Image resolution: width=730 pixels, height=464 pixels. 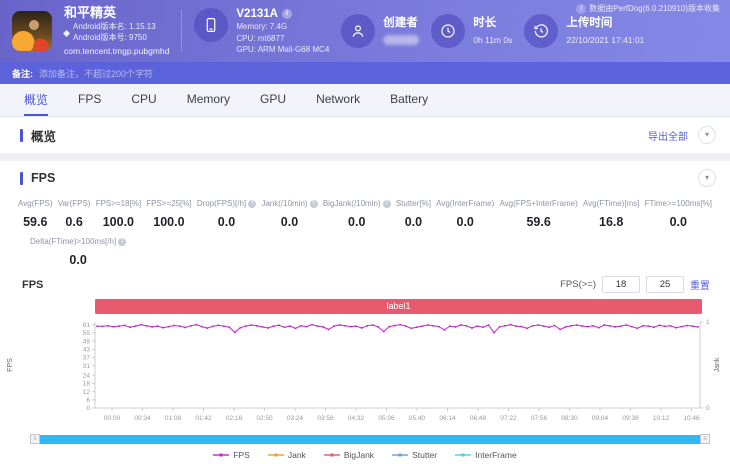 What do you see at coordinates (87, 375) in the screenshot?
I see `svg-text: 24` at bounding box center [87, 375].